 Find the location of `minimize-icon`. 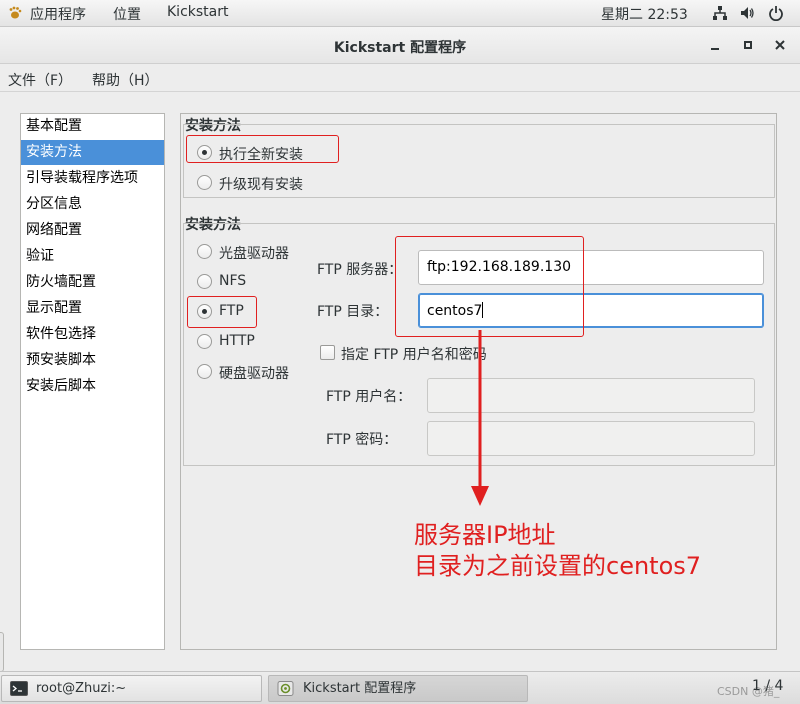

minimize-icon is located at coordinates (715, 49).